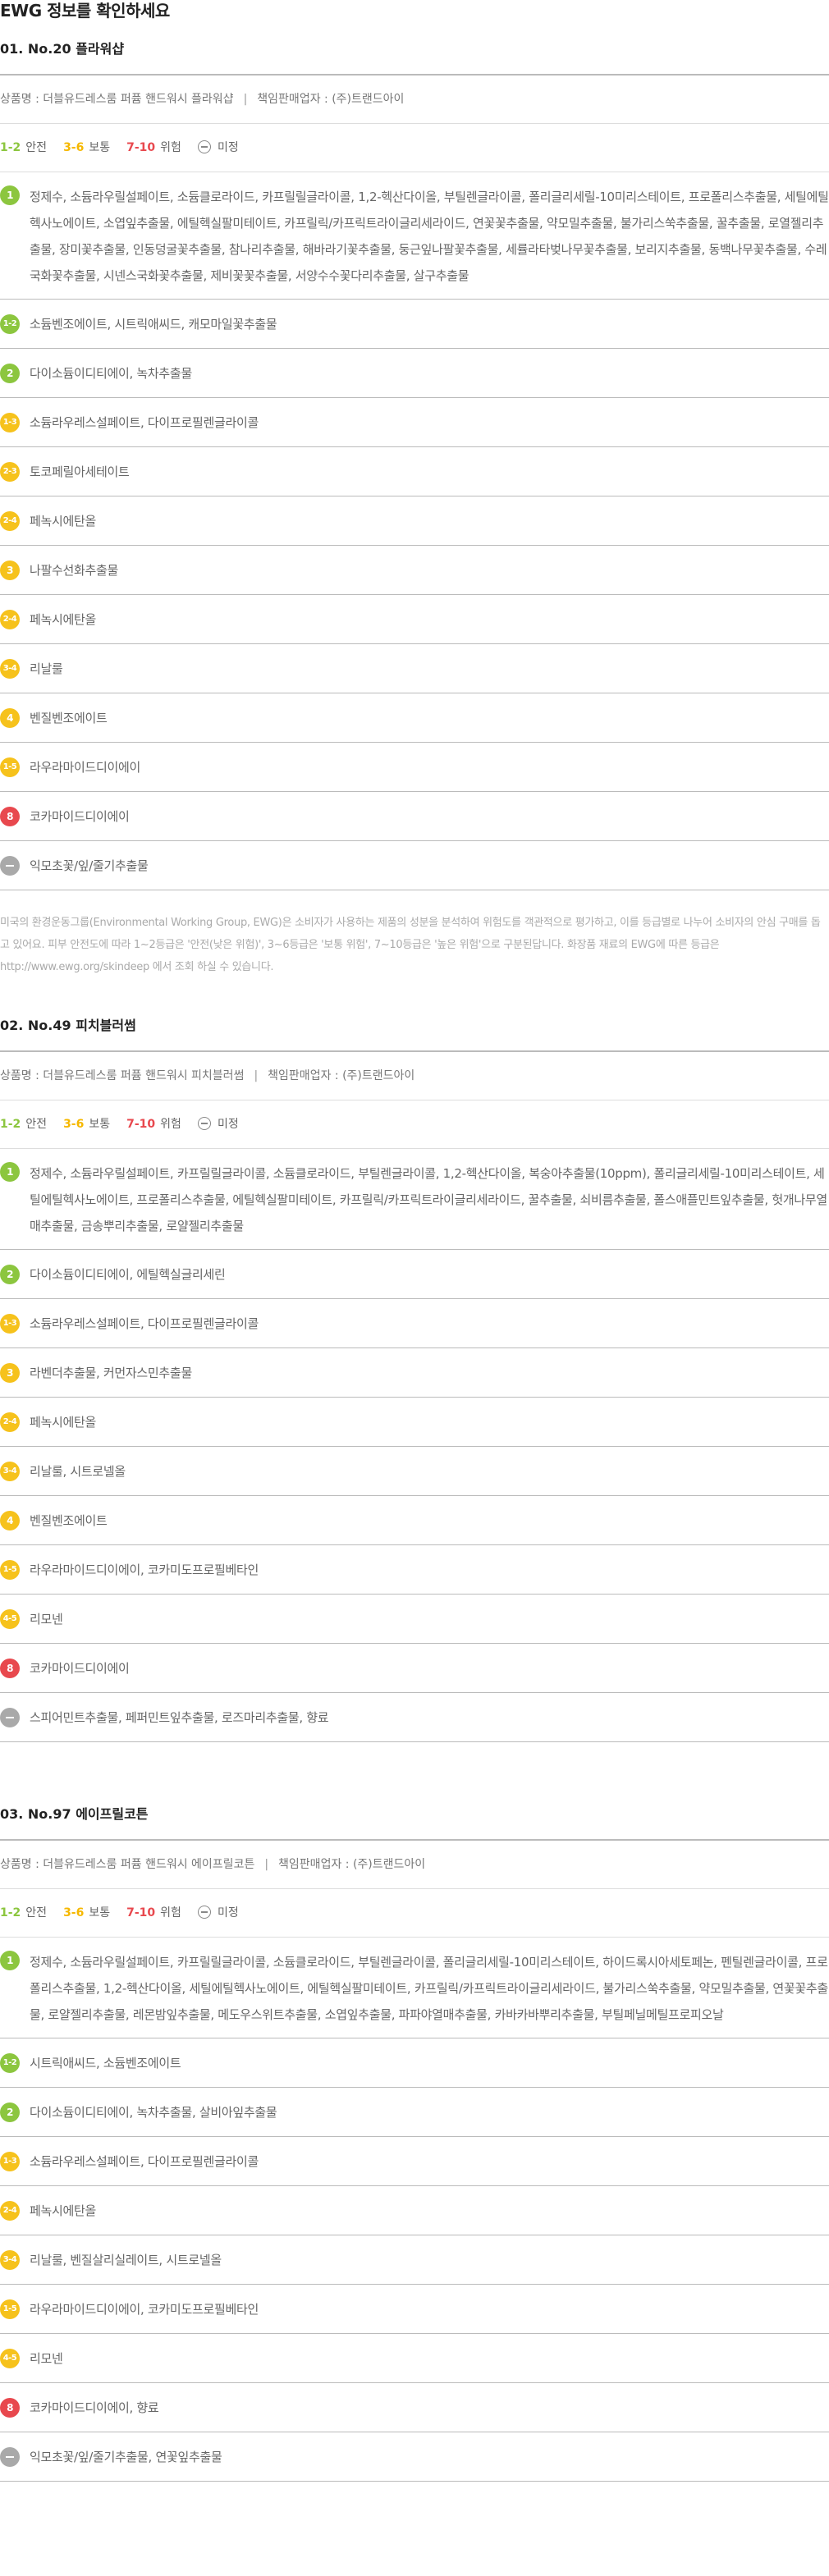 The height and width of the screenshot is (2576, 829). I want to click on ingredient-row: 3-4 리날룰, so click(414, 668).